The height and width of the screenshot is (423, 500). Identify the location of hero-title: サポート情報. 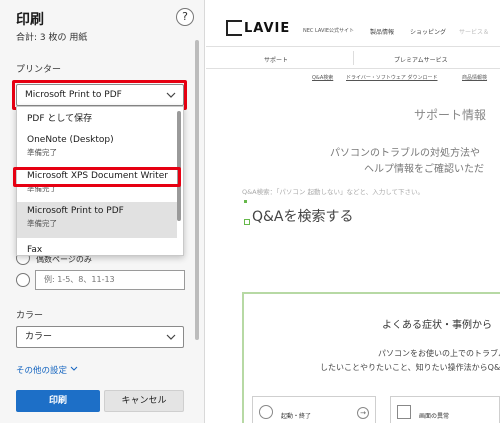
(450, 115).